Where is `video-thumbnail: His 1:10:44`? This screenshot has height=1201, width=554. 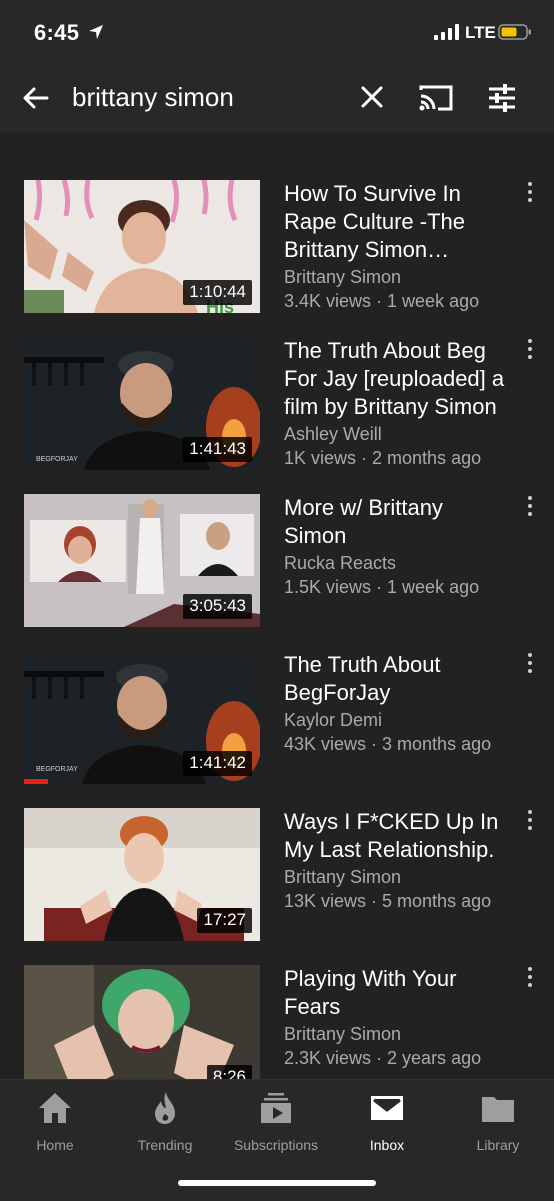 video-thumbnail: His 1:10:44 is located at coordinates (142, 246).